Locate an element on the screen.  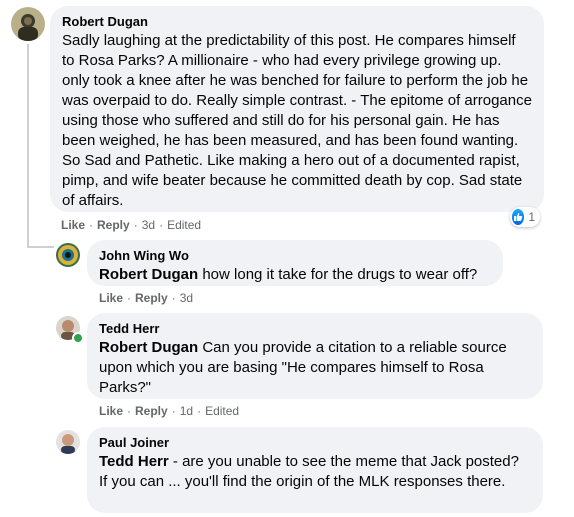
reaction-badge: 1 is located at coordinates (525, 217).